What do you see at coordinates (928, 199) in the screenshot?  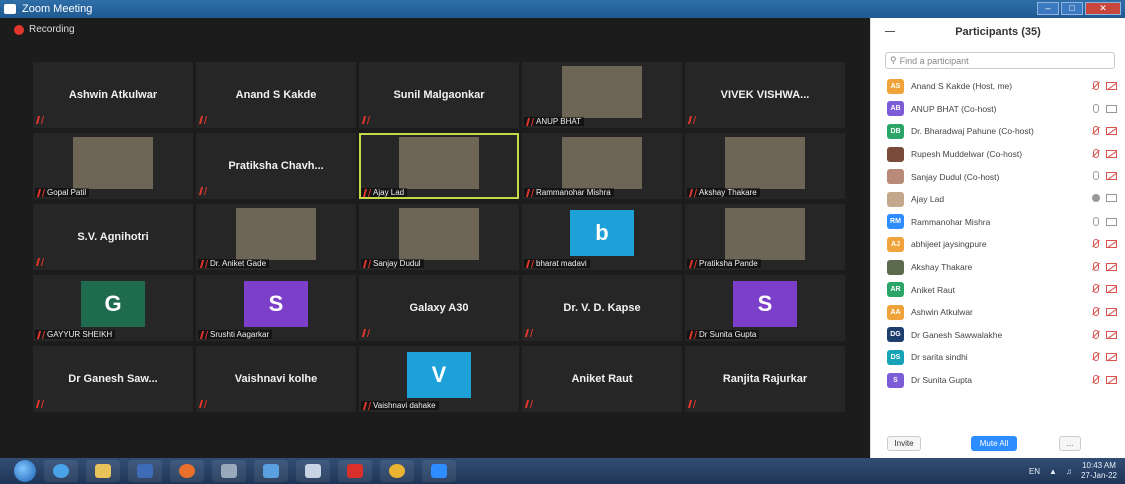 I see `participant-name: Ajay Lad` at bounding box center [928, 199].